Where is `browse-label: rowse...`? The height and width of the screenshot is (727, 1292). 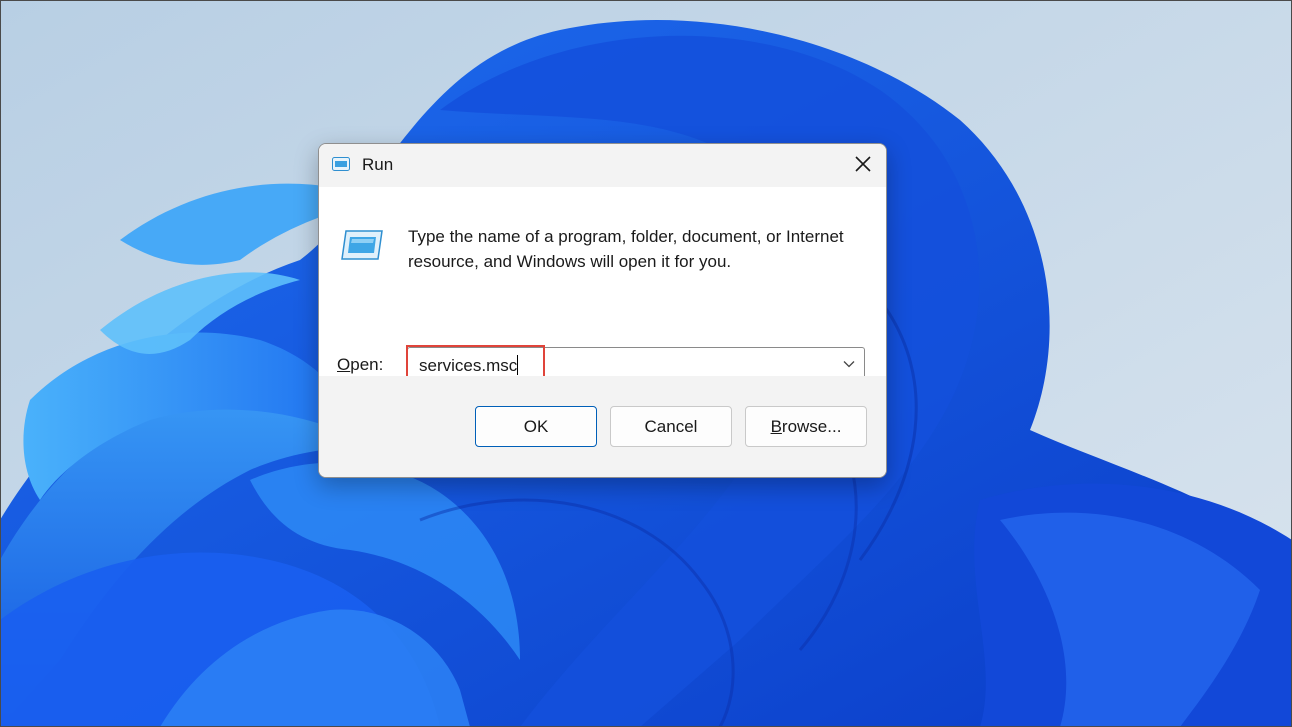 browse-label: rowse... is located at coordinates (811, 426).